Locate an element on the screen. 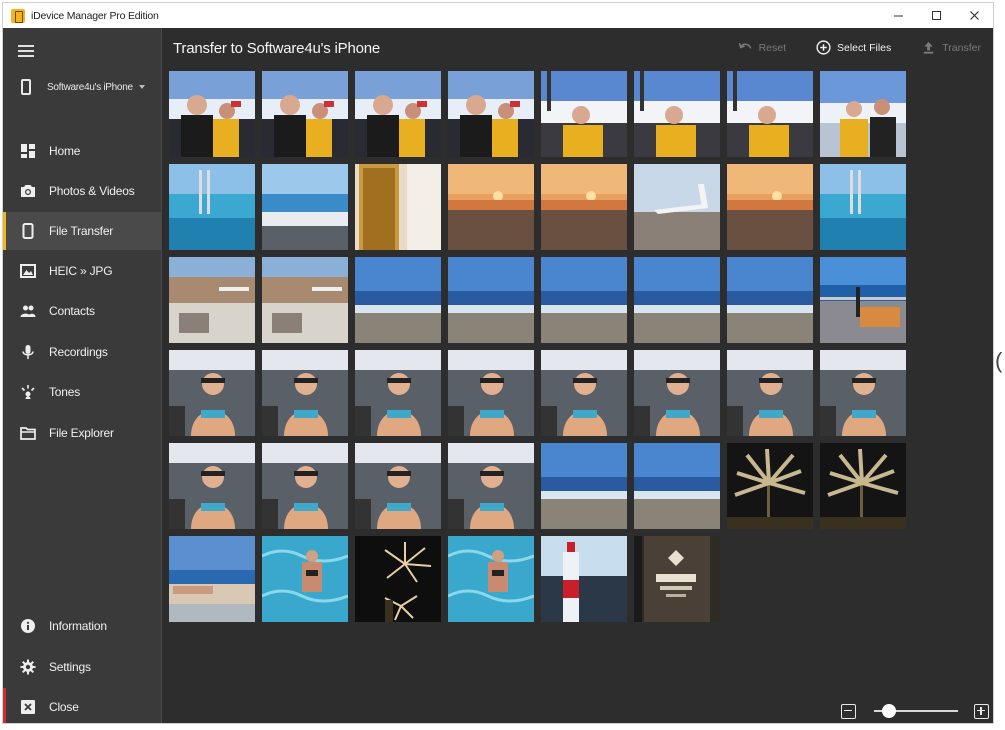 Image resolution: width=1005 pixels, height=730 pixels. sidebar-item-settings: Settings is located at coordinates (82, 667).